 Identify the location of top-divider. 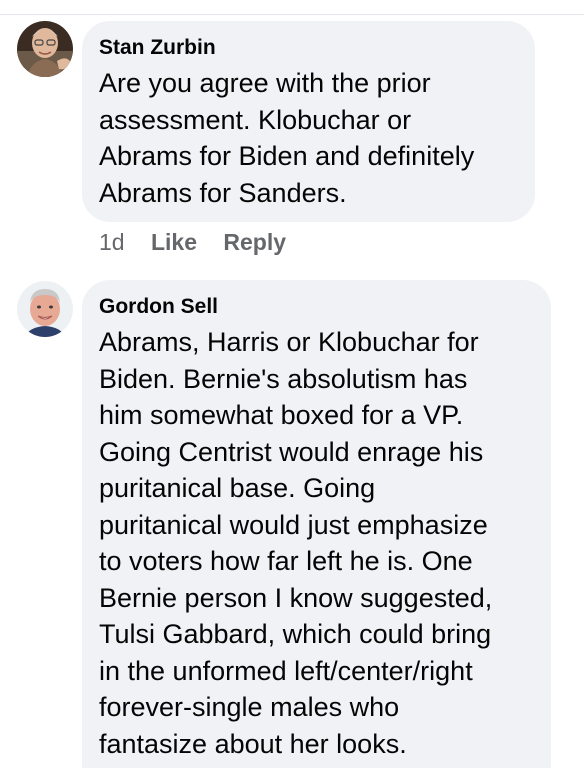
(292, 14).